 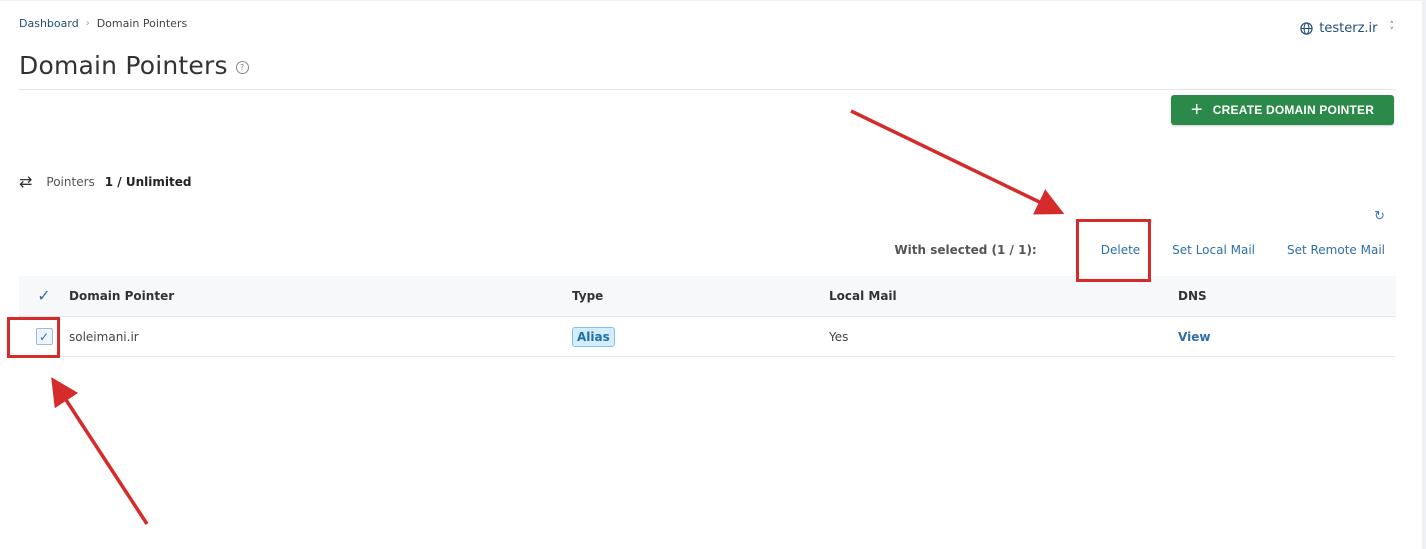 What do you see at coordinates (148, 181) in the screenshot?
I see `pointers-count: 1 / Unlimited` at bounding box center [148, 181].